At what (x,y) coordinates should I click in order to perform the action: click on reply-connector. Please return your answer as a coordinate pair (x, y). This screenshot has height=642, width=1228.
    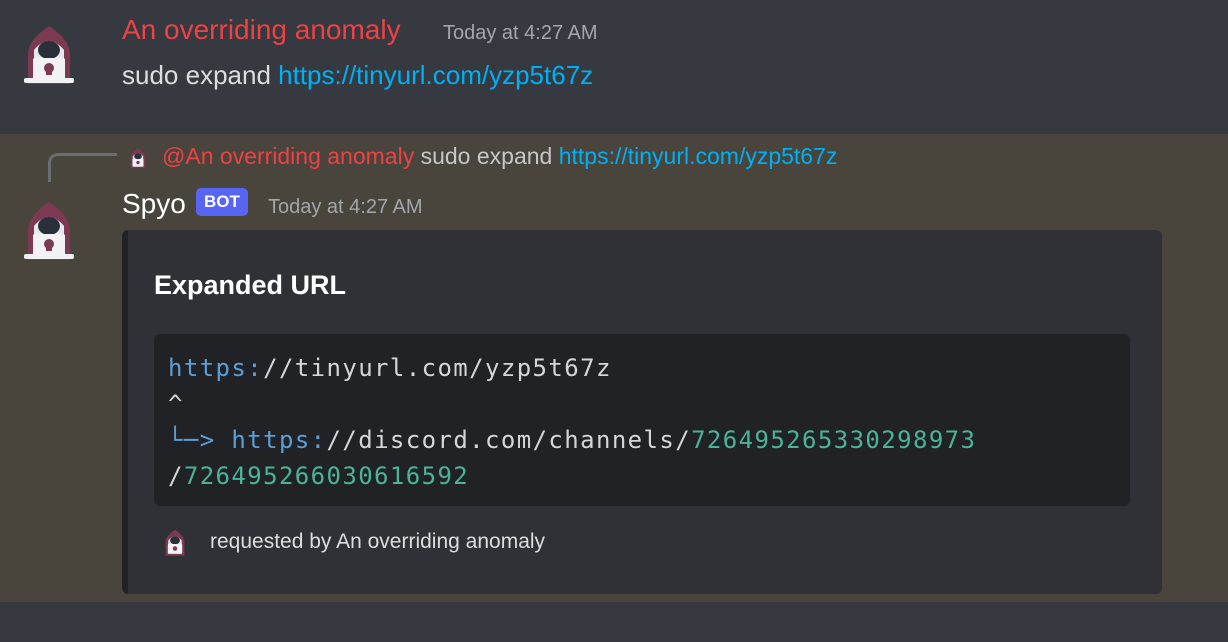
    Looking at the image, I should click on (82, 167).